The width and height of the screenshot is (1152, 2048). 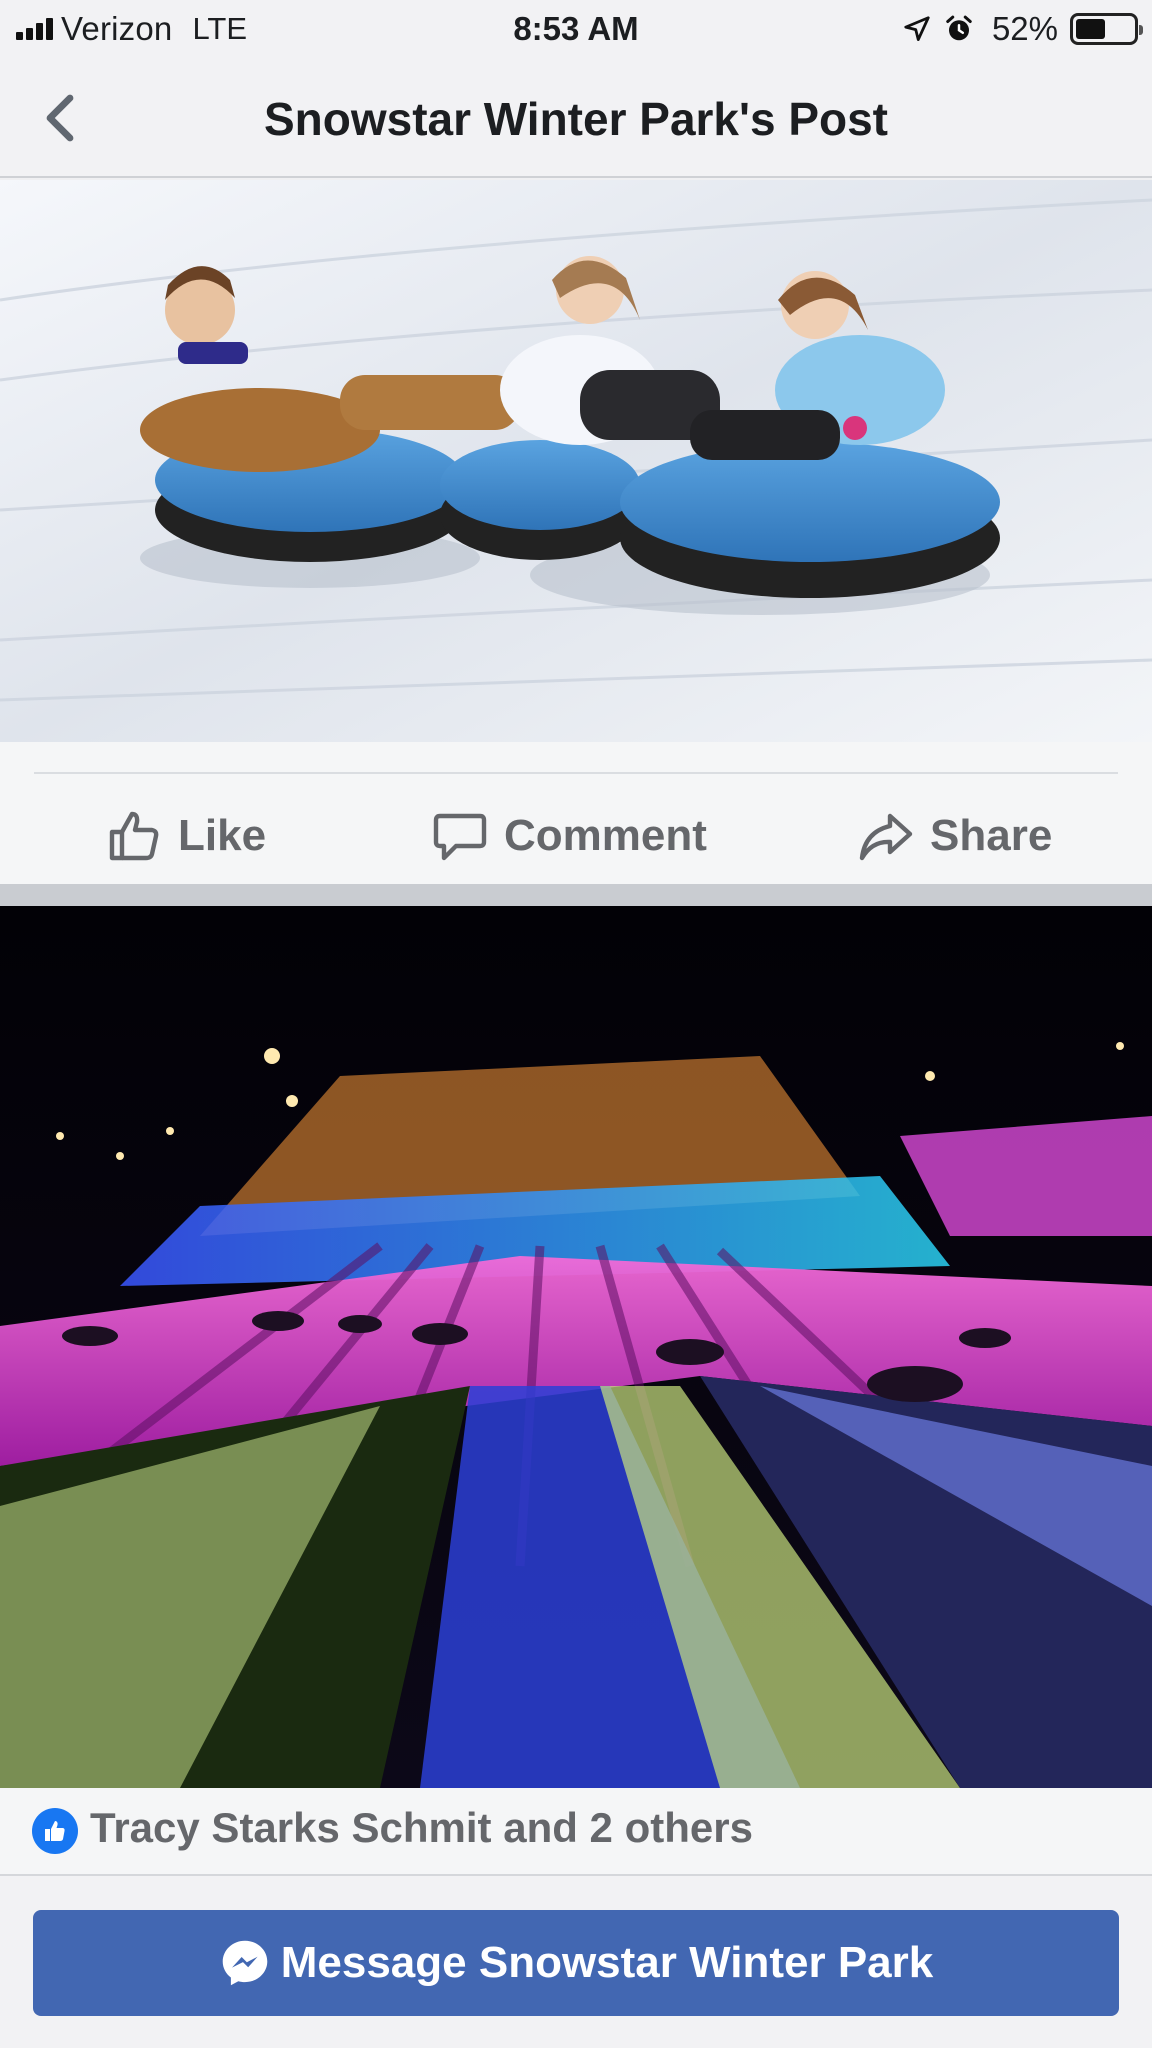 I want to click on like-button: Like, so click(x=186, y=836).